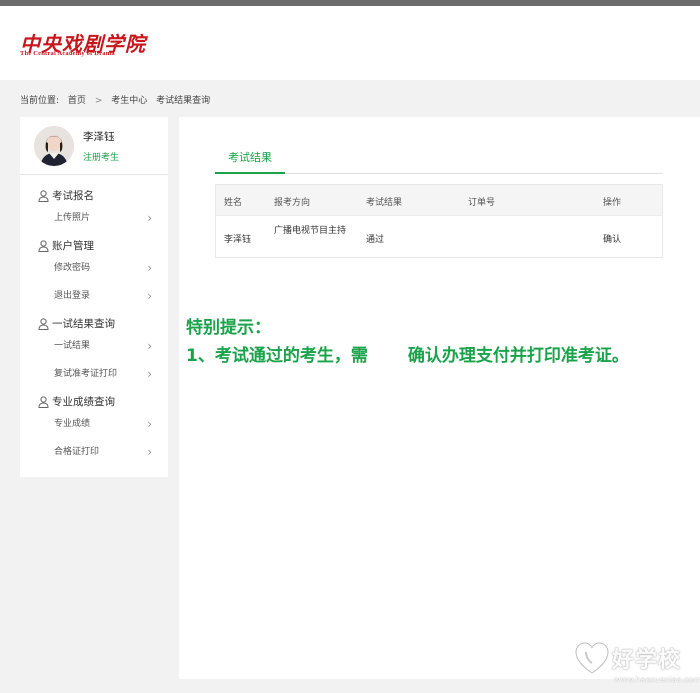 This screenshot has width=700, height=693. What do you see at coordinates (657, 679) in the screenshot?
I see `watermark-url: www.haoxuexiao.com` at bounding box center [657, 679].